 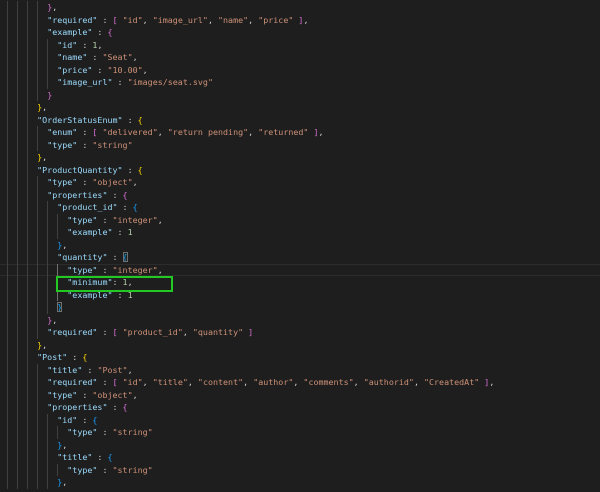 I want to click on json-string: "Seat", so click(x=117, y=57).